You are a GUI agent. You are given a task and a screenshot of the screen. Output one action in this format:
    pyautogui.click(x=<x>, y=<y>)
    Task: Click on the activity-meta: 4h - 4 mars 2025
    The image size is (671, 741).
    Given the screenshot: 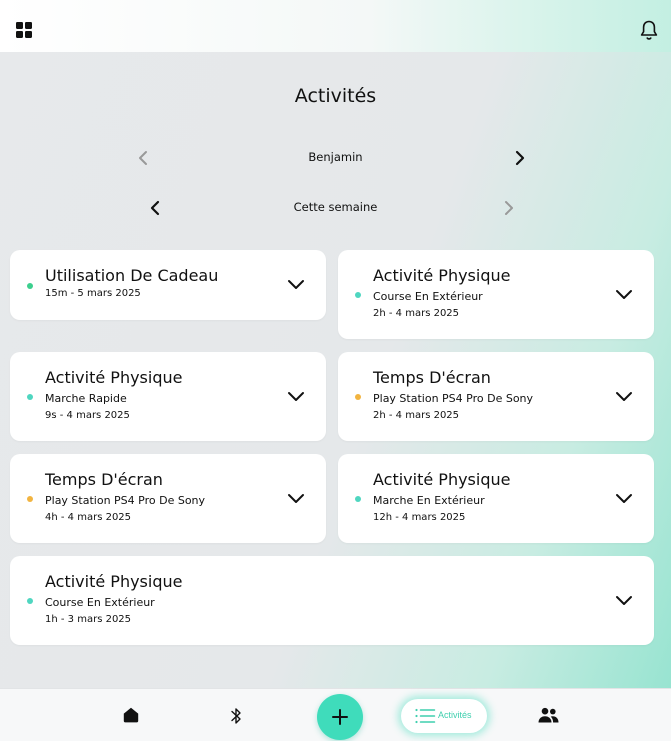 What is the action you would take?
    pyautogui.click(x=88, y=517)
    